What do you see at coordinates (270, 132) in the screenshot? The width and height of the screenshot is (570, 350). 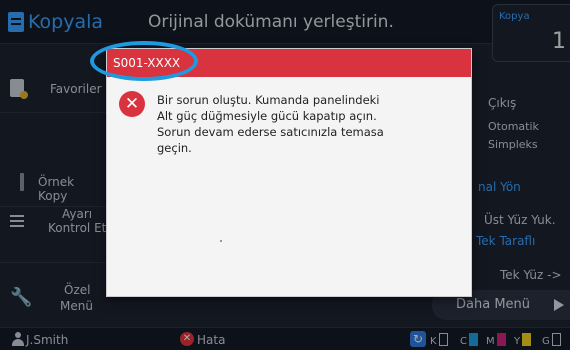 I see `error-message-line: Sorun devam ederse satıcınızla temasa` at bounding box center [270, 132].